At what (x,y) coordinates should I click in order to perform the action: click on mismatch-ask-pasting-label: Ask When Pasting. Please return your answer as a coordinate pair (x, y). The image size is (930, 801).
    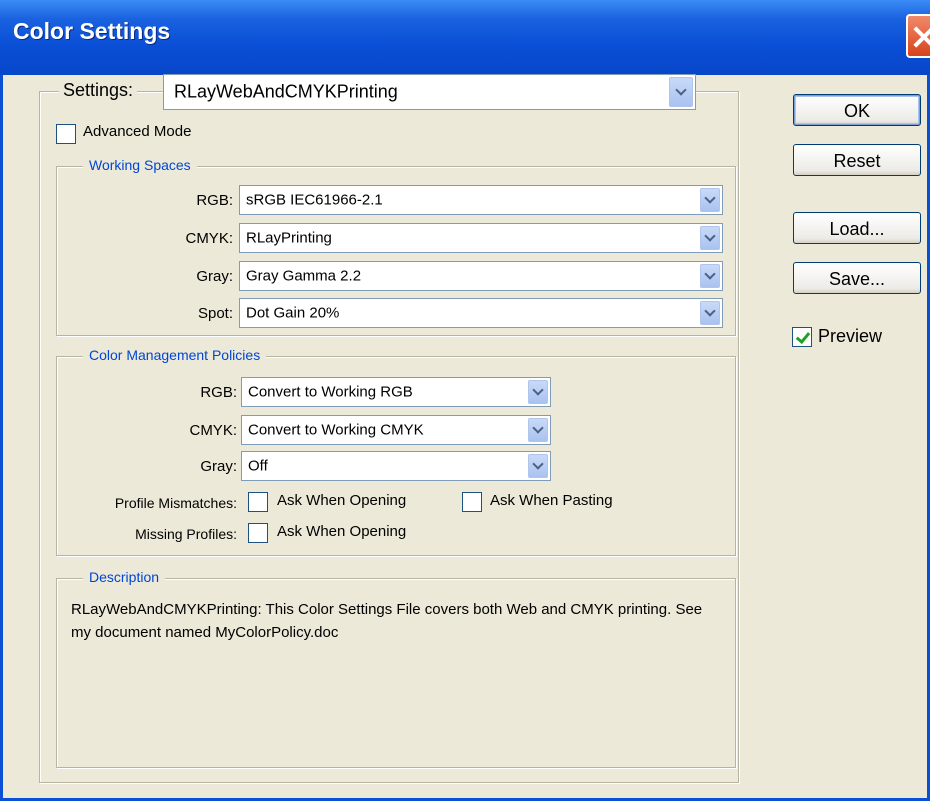
    Looking at the image, I should click on (551, 500).